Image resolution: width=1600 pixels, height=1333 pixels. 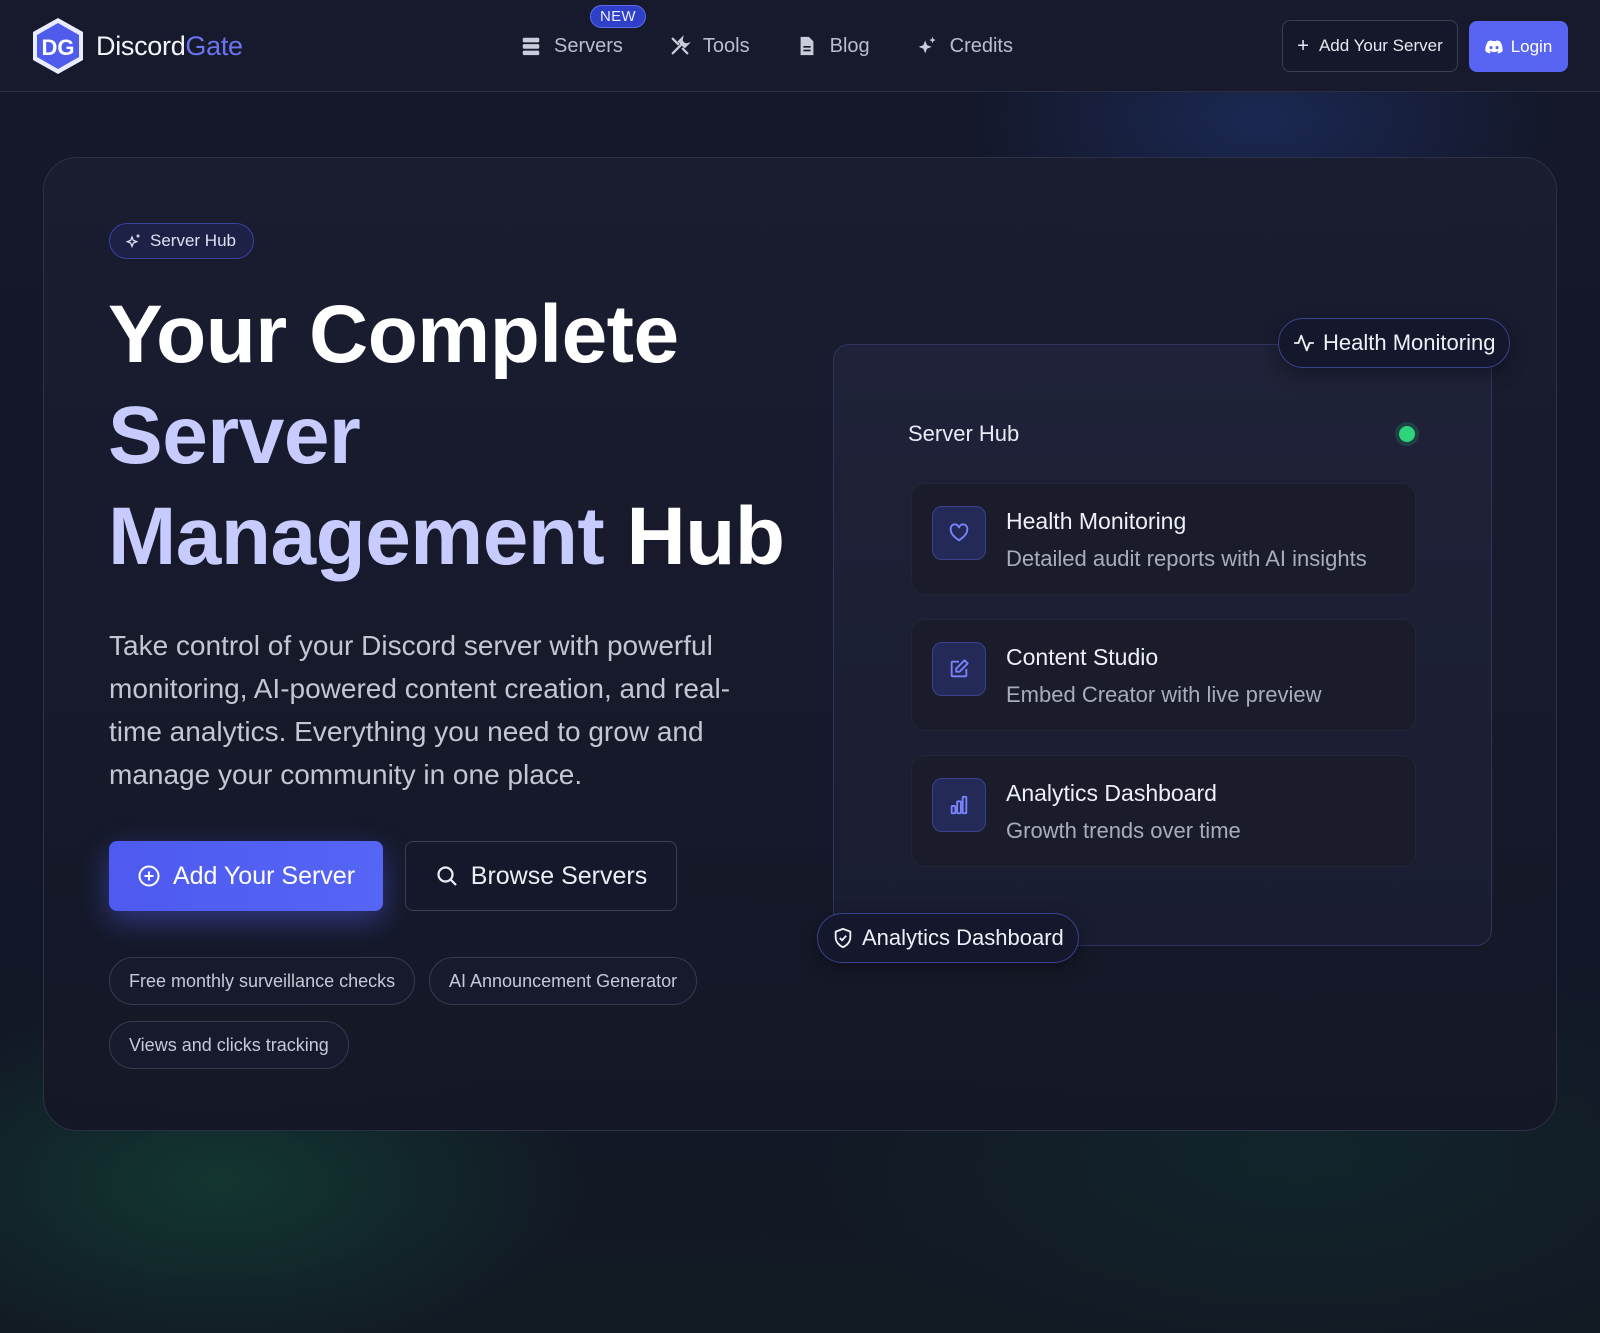 I want to click on logo-letters: DG, so click(x=58, y=47).